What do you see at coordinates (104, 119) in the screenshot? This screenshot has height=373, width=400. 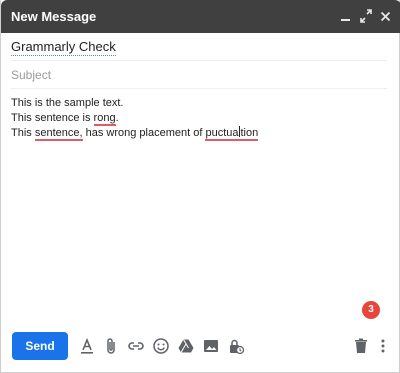 I see `grammar-error-underline: rong` at bounding box center [104, 119].